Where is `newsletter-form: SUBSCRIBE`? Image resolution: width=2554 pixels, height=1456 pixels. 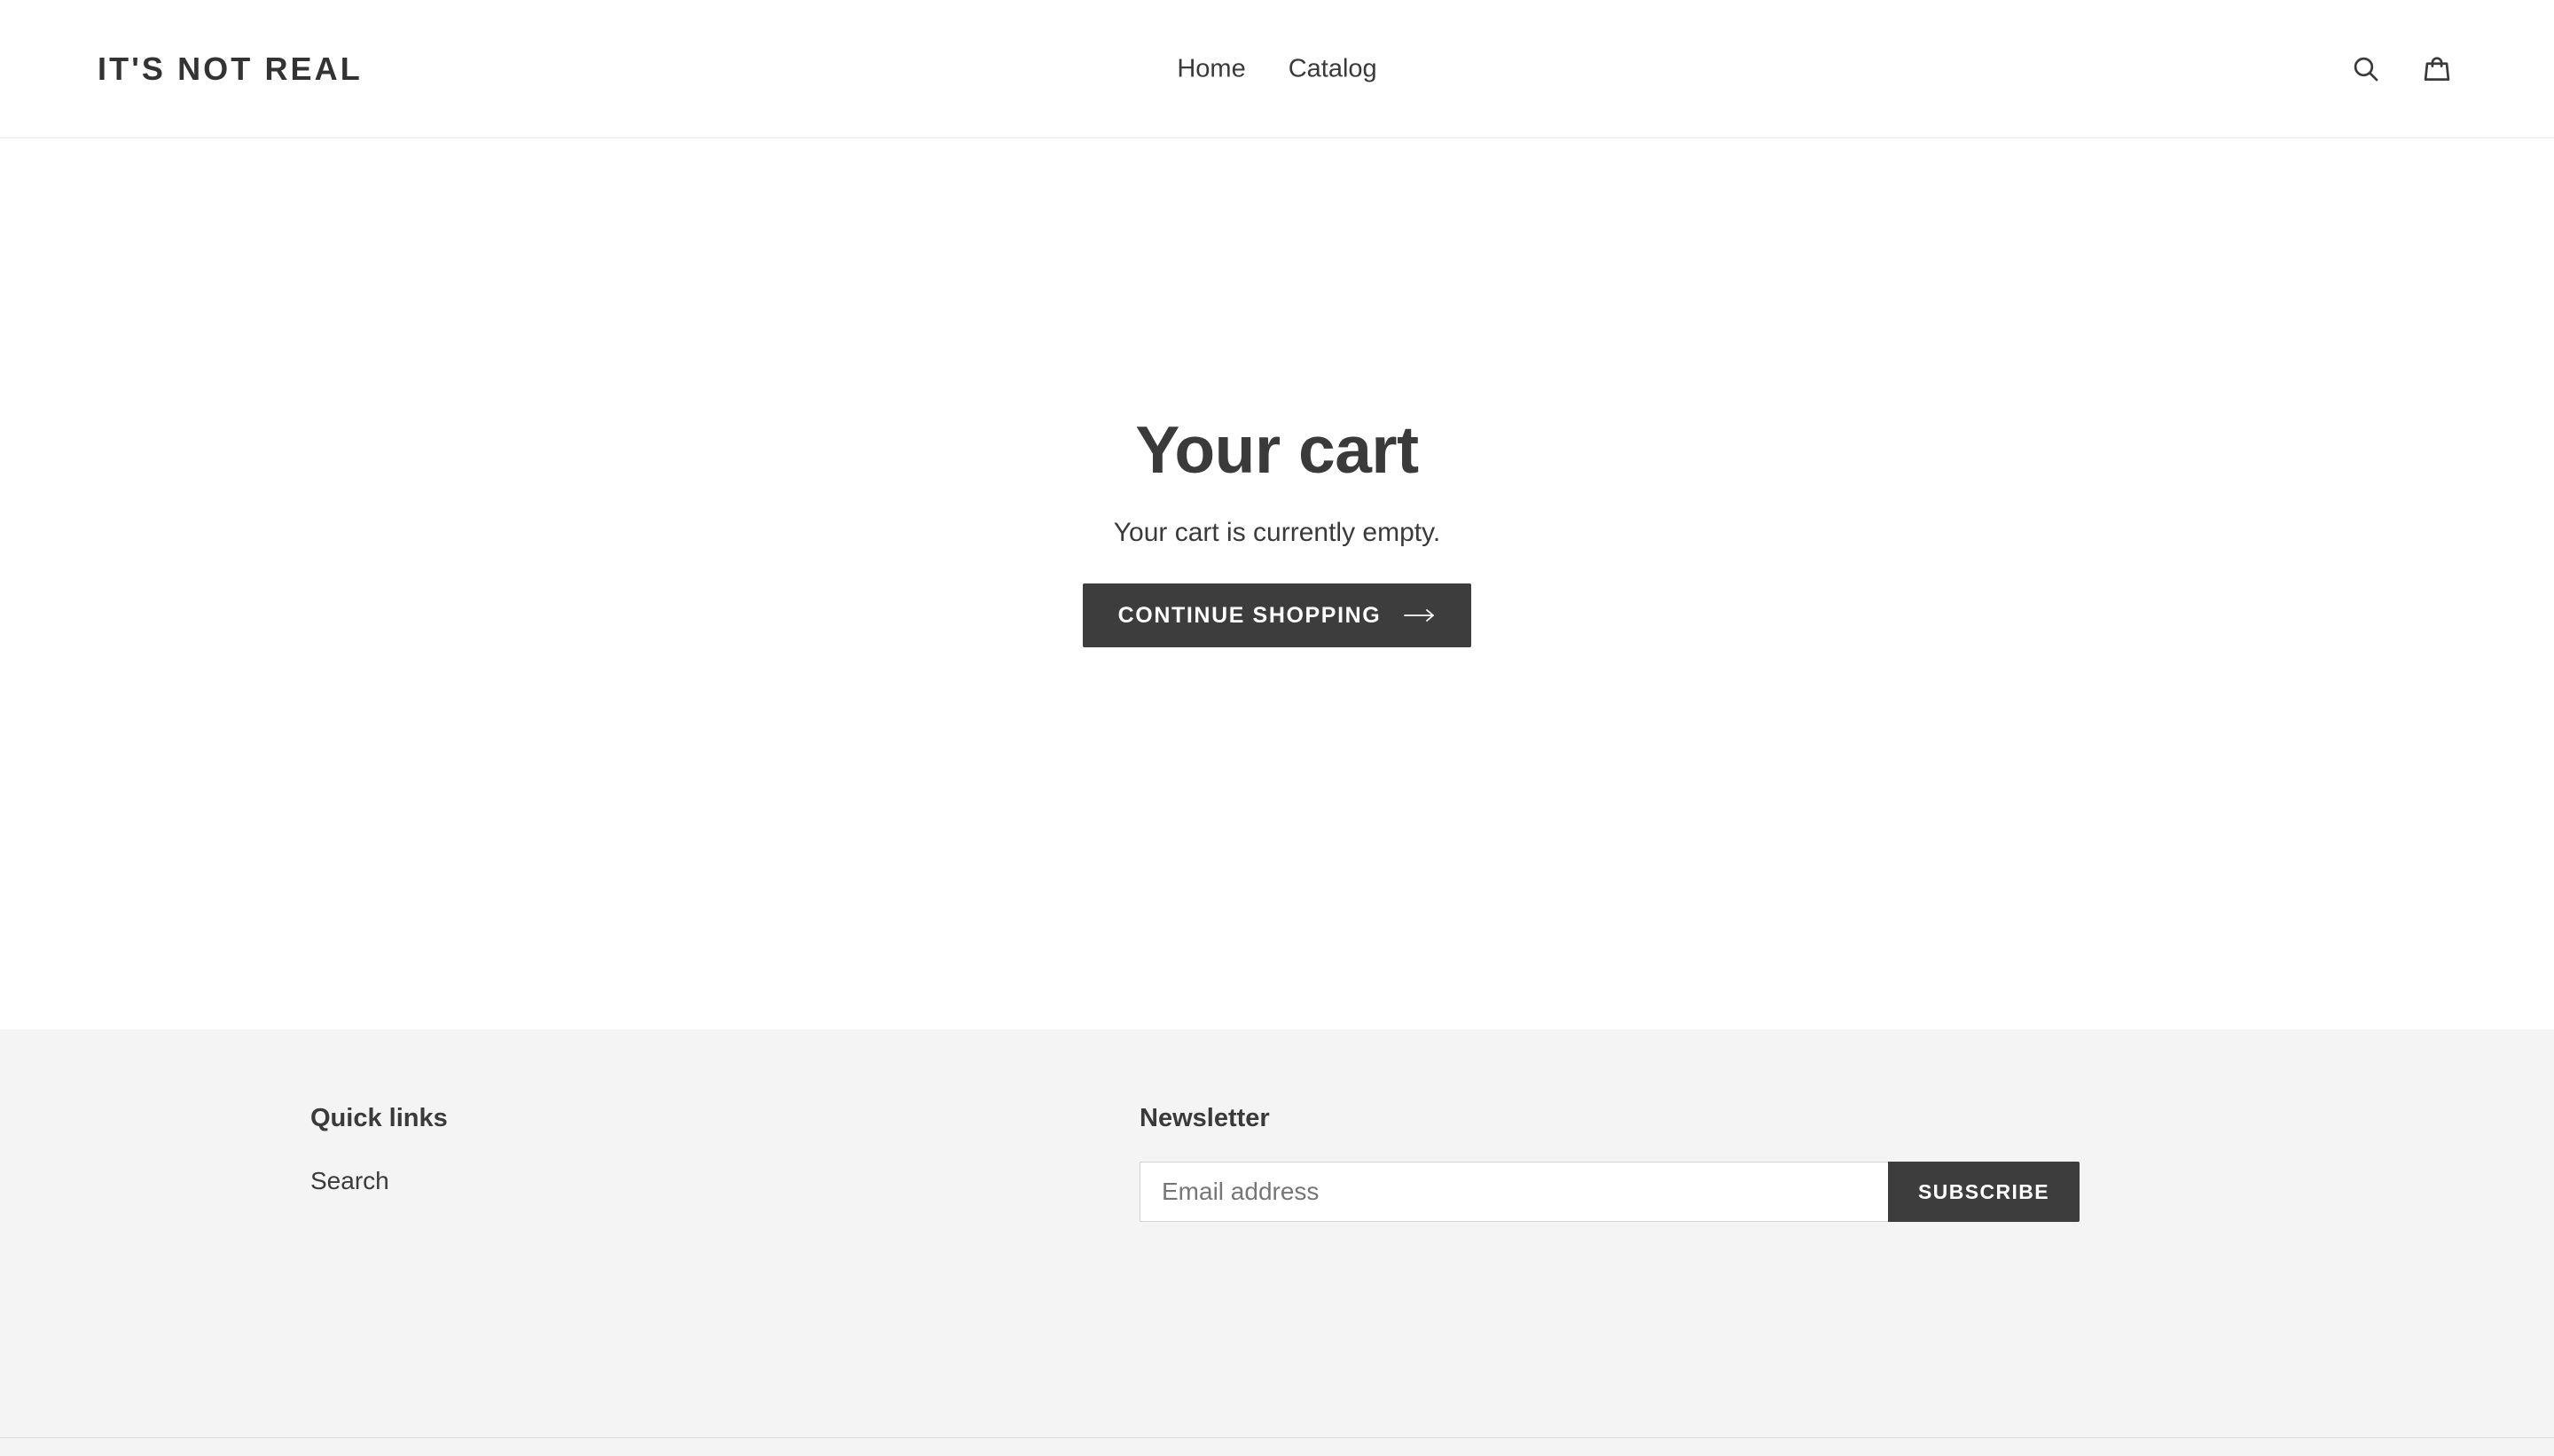 newsletter-form: SUBSCRIBE is located at coordinates (1610, 1192).